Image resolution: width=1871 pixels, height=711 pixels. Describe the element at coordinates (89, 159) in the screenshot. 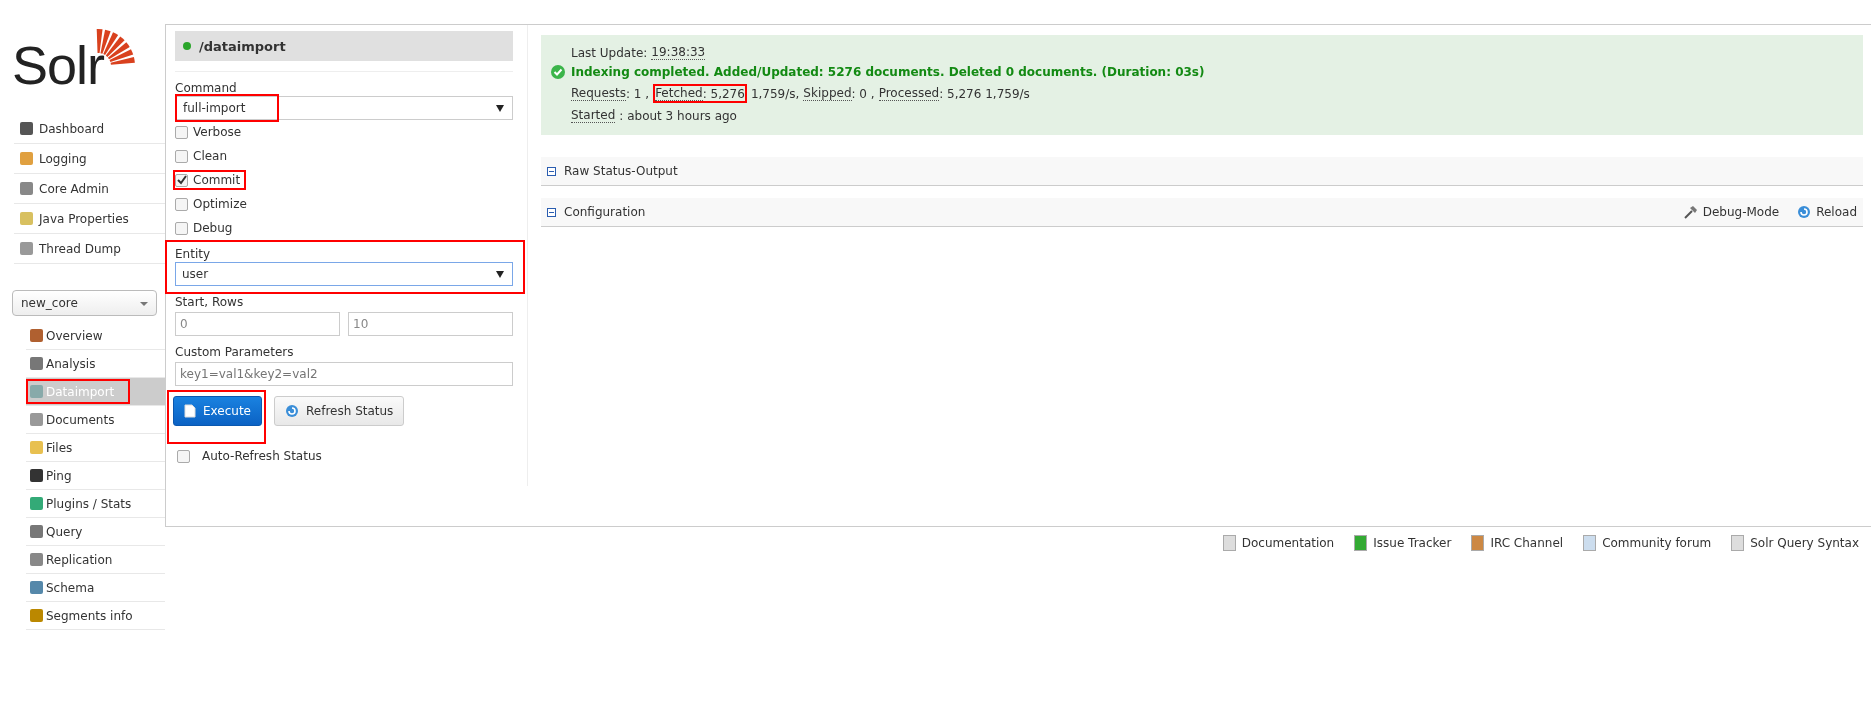

I see `nav-item: Logging` at that location.